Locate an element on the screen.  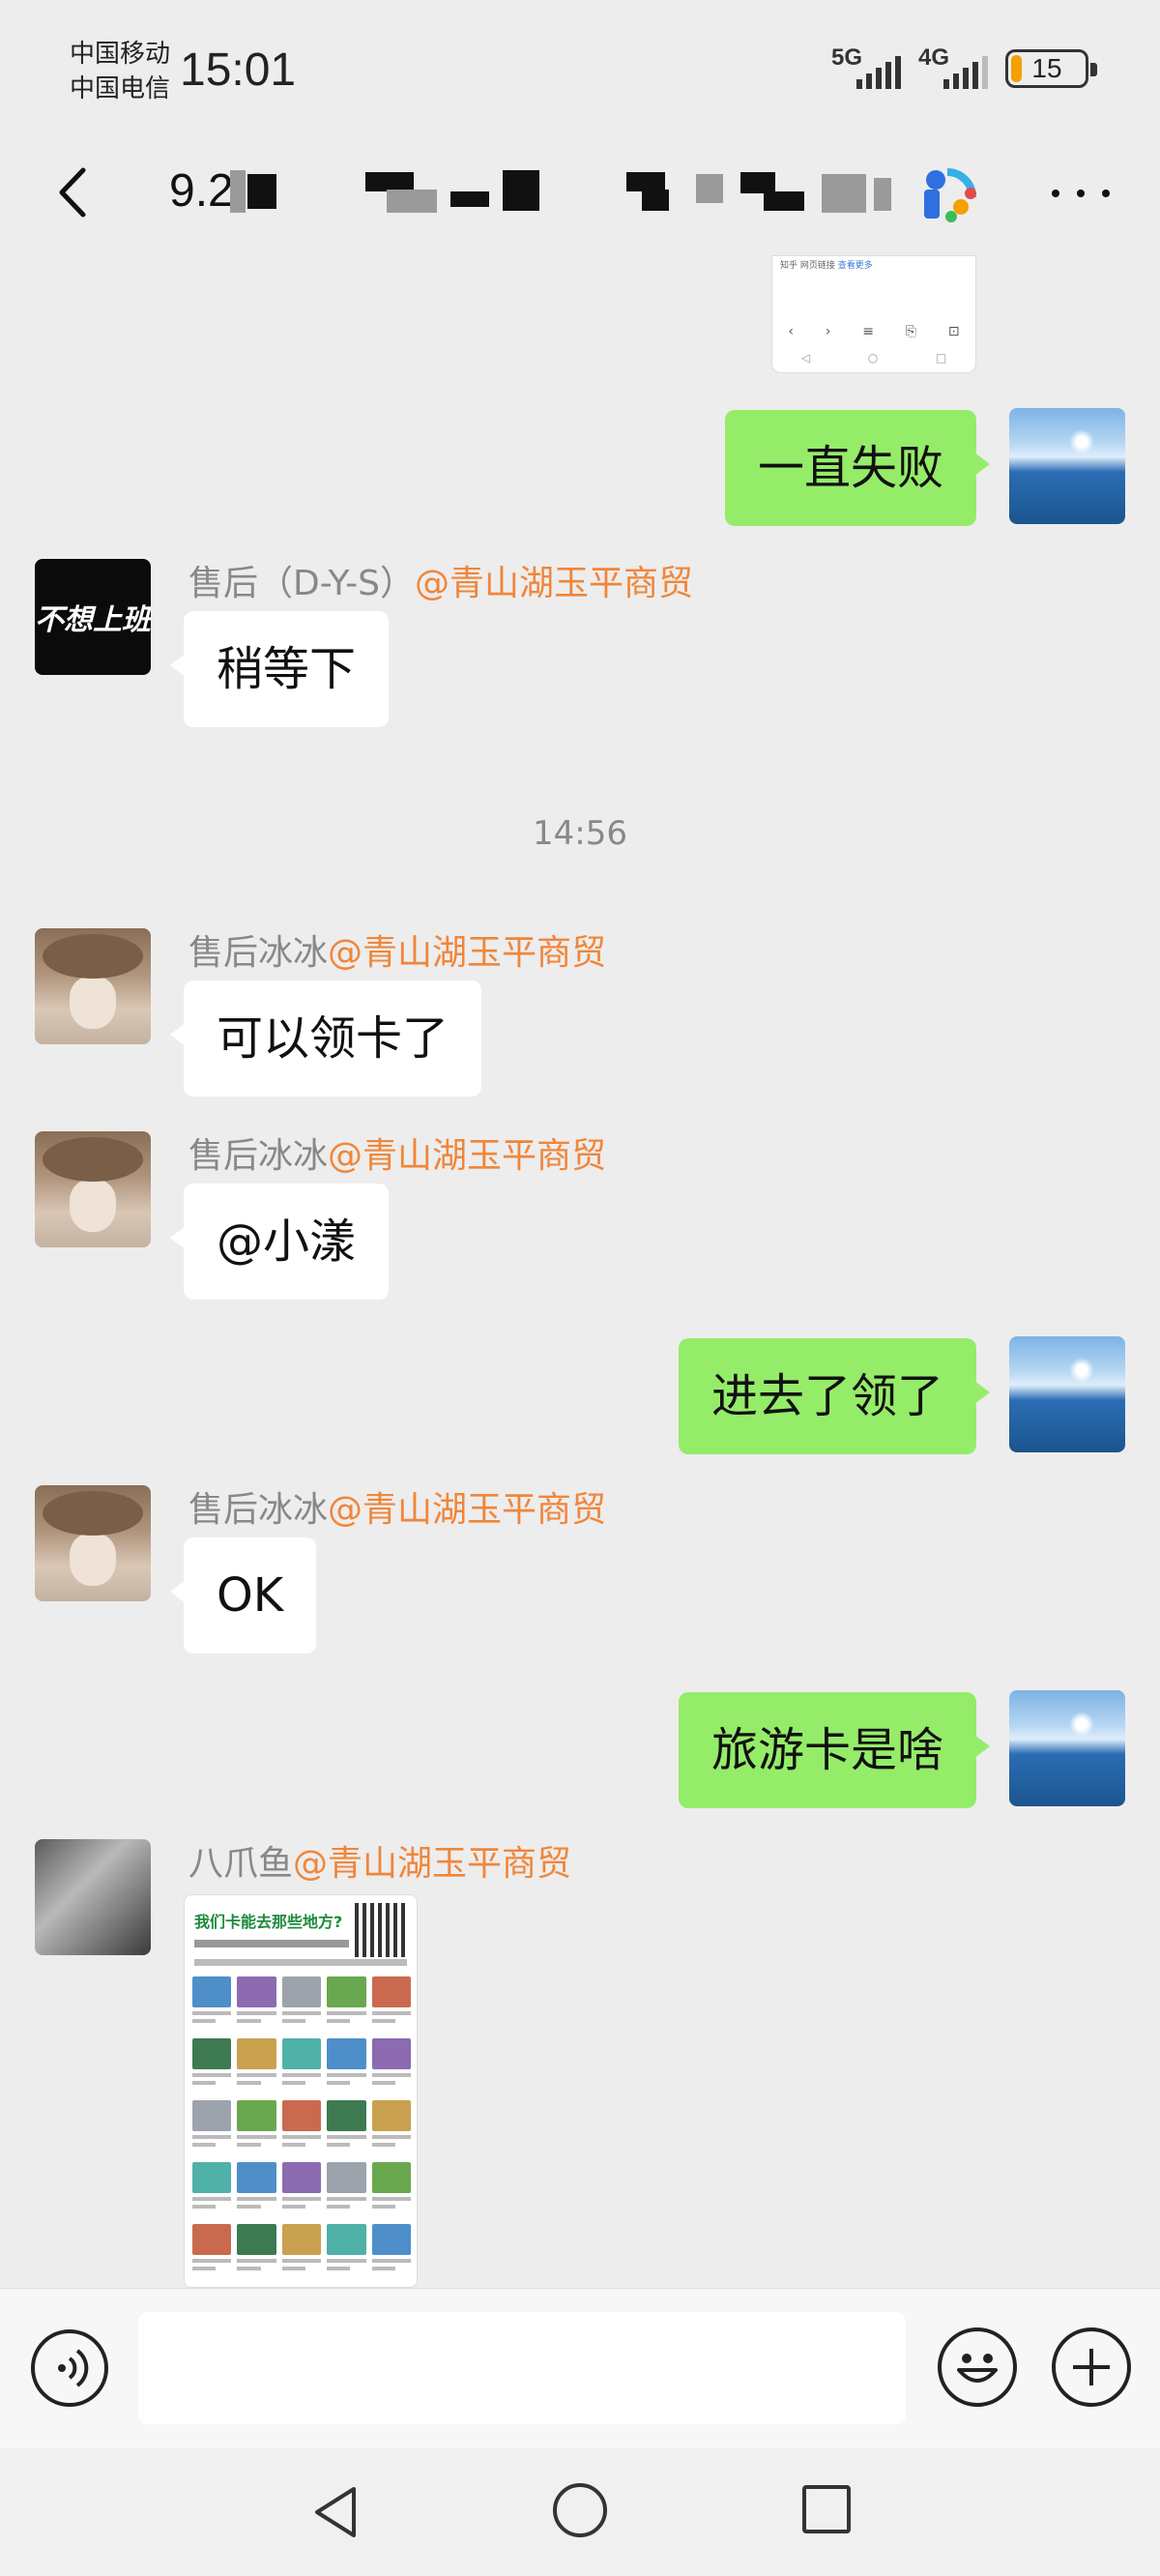
message-bubble-other: @小漾 is located at coordinates (280, 1242).